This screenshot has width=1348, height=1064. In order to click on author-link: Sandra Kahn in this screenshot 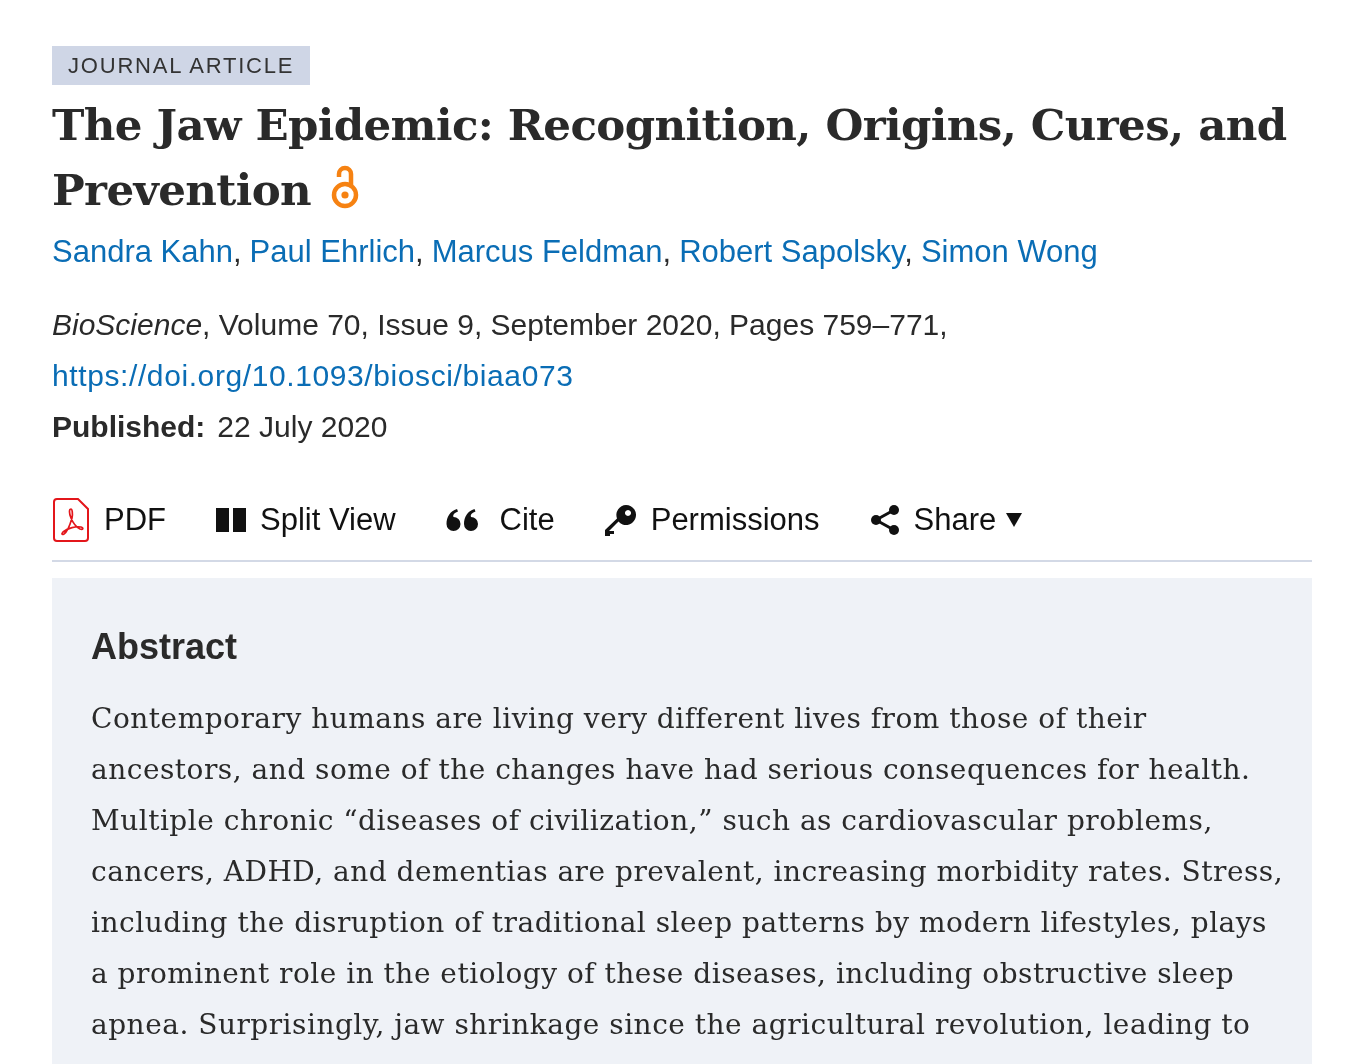, I will do `click(142, 251)`.